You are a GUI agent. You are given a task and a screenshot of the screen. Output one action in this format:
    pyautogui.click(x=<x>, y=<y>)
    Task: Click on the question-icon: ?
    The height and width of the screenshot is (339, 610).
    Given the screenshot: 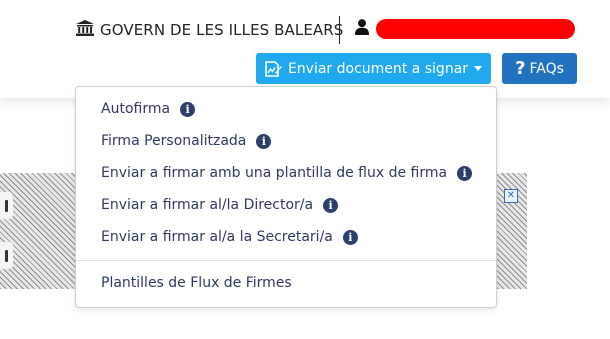 What is the action you would take?
    pyautogui.click(x=520, y=68)
    